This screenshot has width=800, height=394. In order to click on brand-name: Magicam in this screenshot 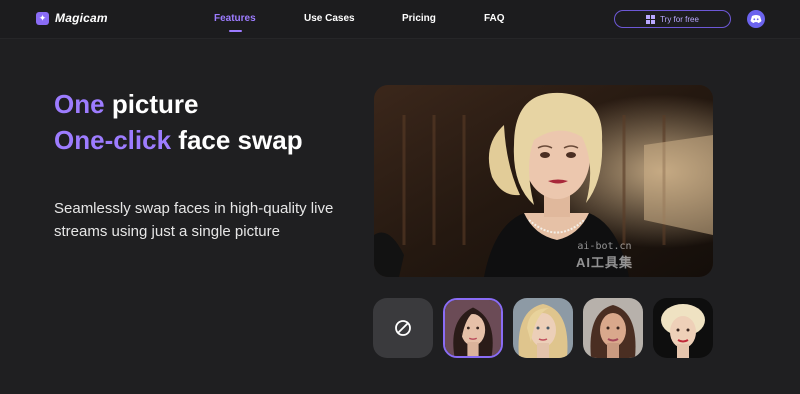, I will do `click(81, 18)`.